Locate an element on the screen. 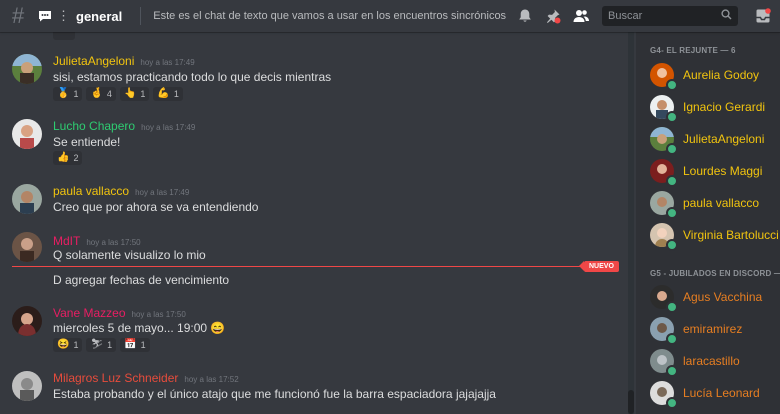 The image size is (780, 414). reaction: ⛷ 1 is located at coordinates (101, 345).